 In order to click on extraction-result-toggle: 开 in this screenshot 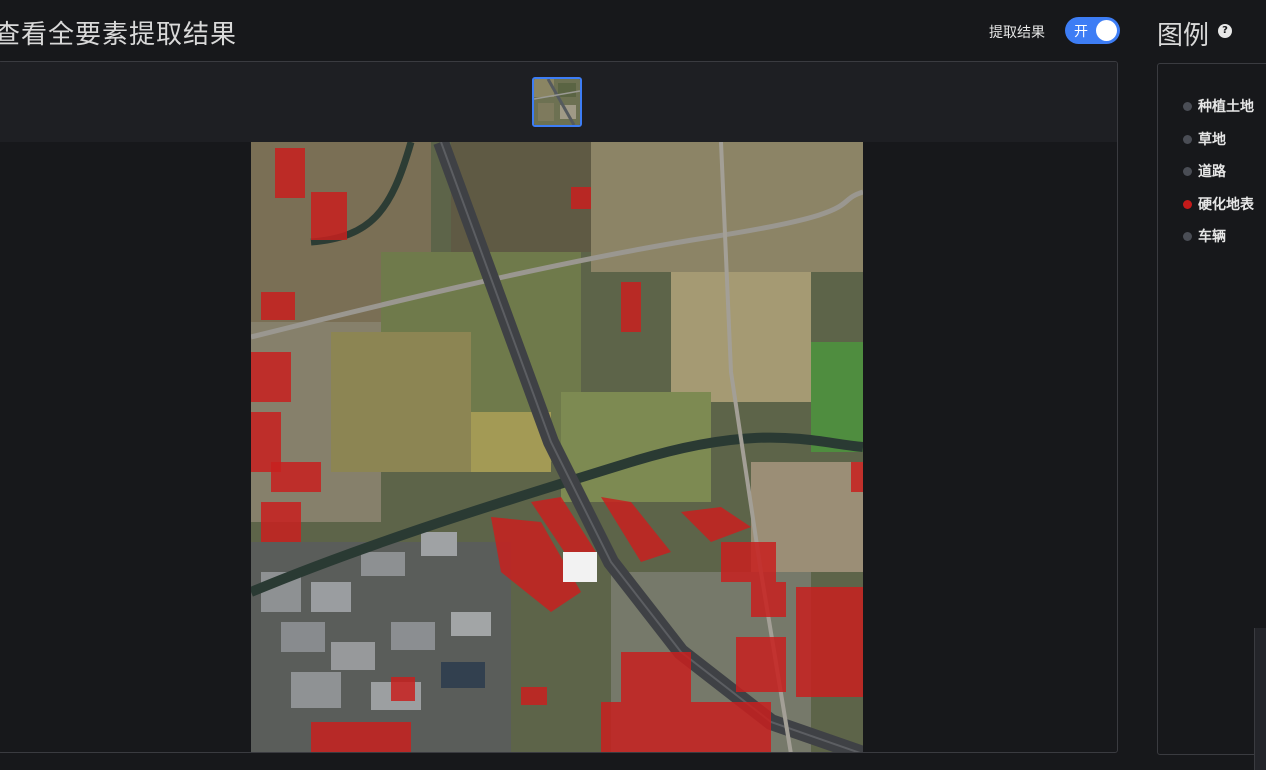, I will do `click(1092, 30)`.